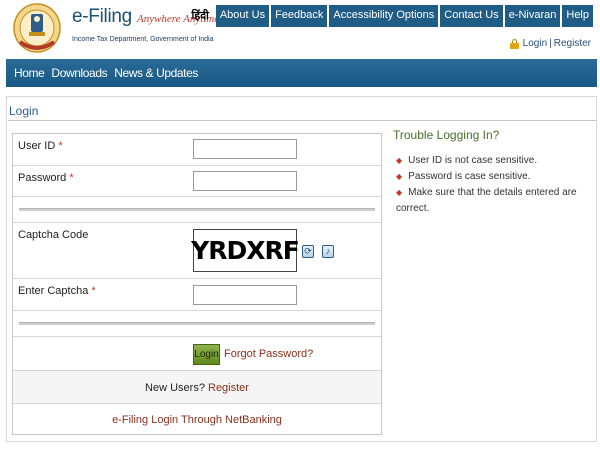 The height and width of the screenshot is (450, 600). Describe the element at coordinates (202, 16) in the screenshot. I see `language-toggle-link: हिंदी` at that location.